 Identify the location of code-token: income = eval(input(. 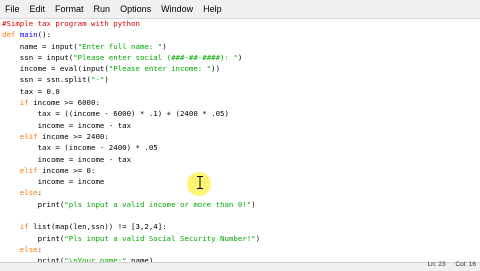
(55, 69).